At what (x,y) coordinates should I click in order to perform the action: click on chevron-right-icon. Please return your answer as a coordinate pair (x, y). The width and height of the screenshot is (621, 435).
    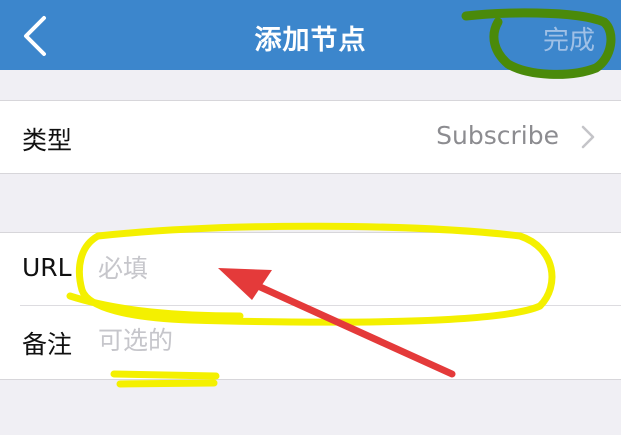
    Looking at the image, I should click on (588, 137).